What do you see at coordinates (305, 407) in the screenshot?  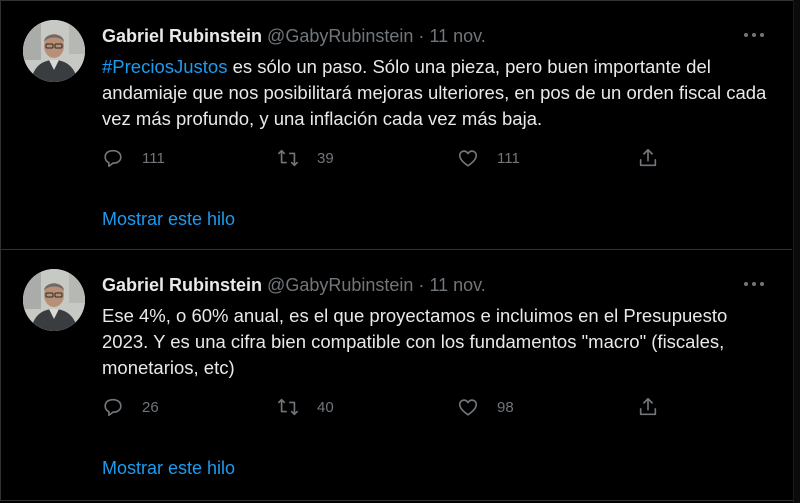 I see `retweet-button: 40` at bounding box center [305, 407].